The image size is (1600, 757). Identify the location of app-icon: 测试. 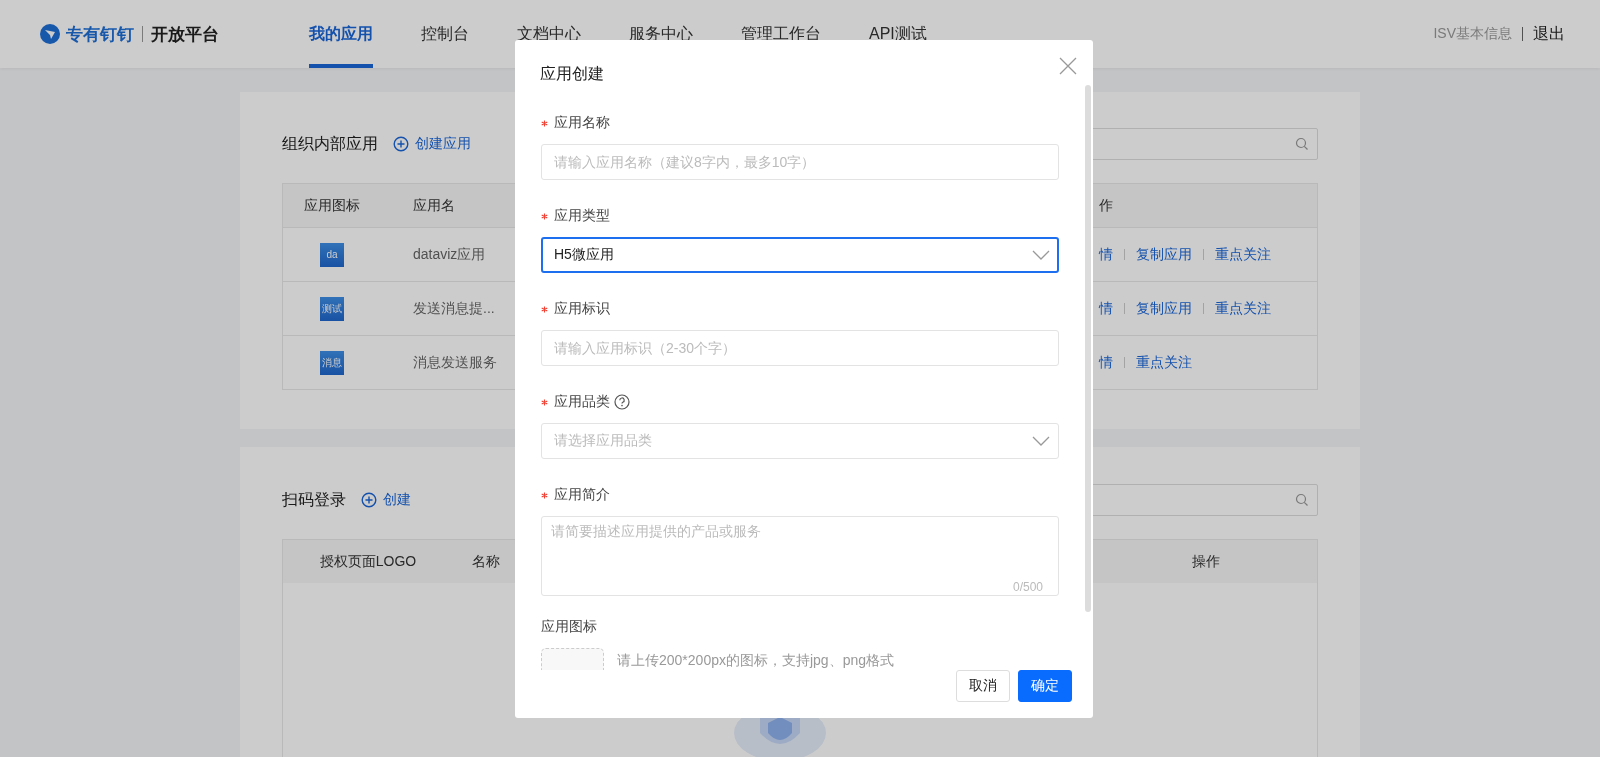
(332, 308).